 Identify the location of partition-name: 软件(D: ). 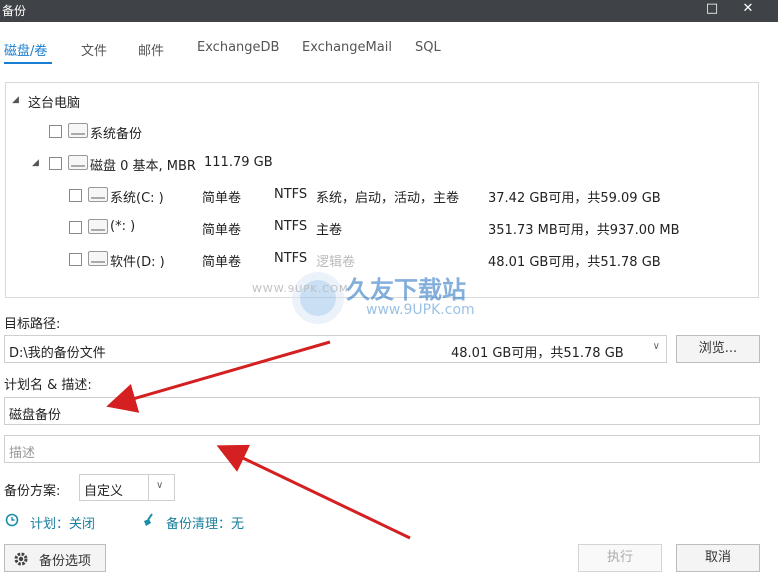
(137, 260).